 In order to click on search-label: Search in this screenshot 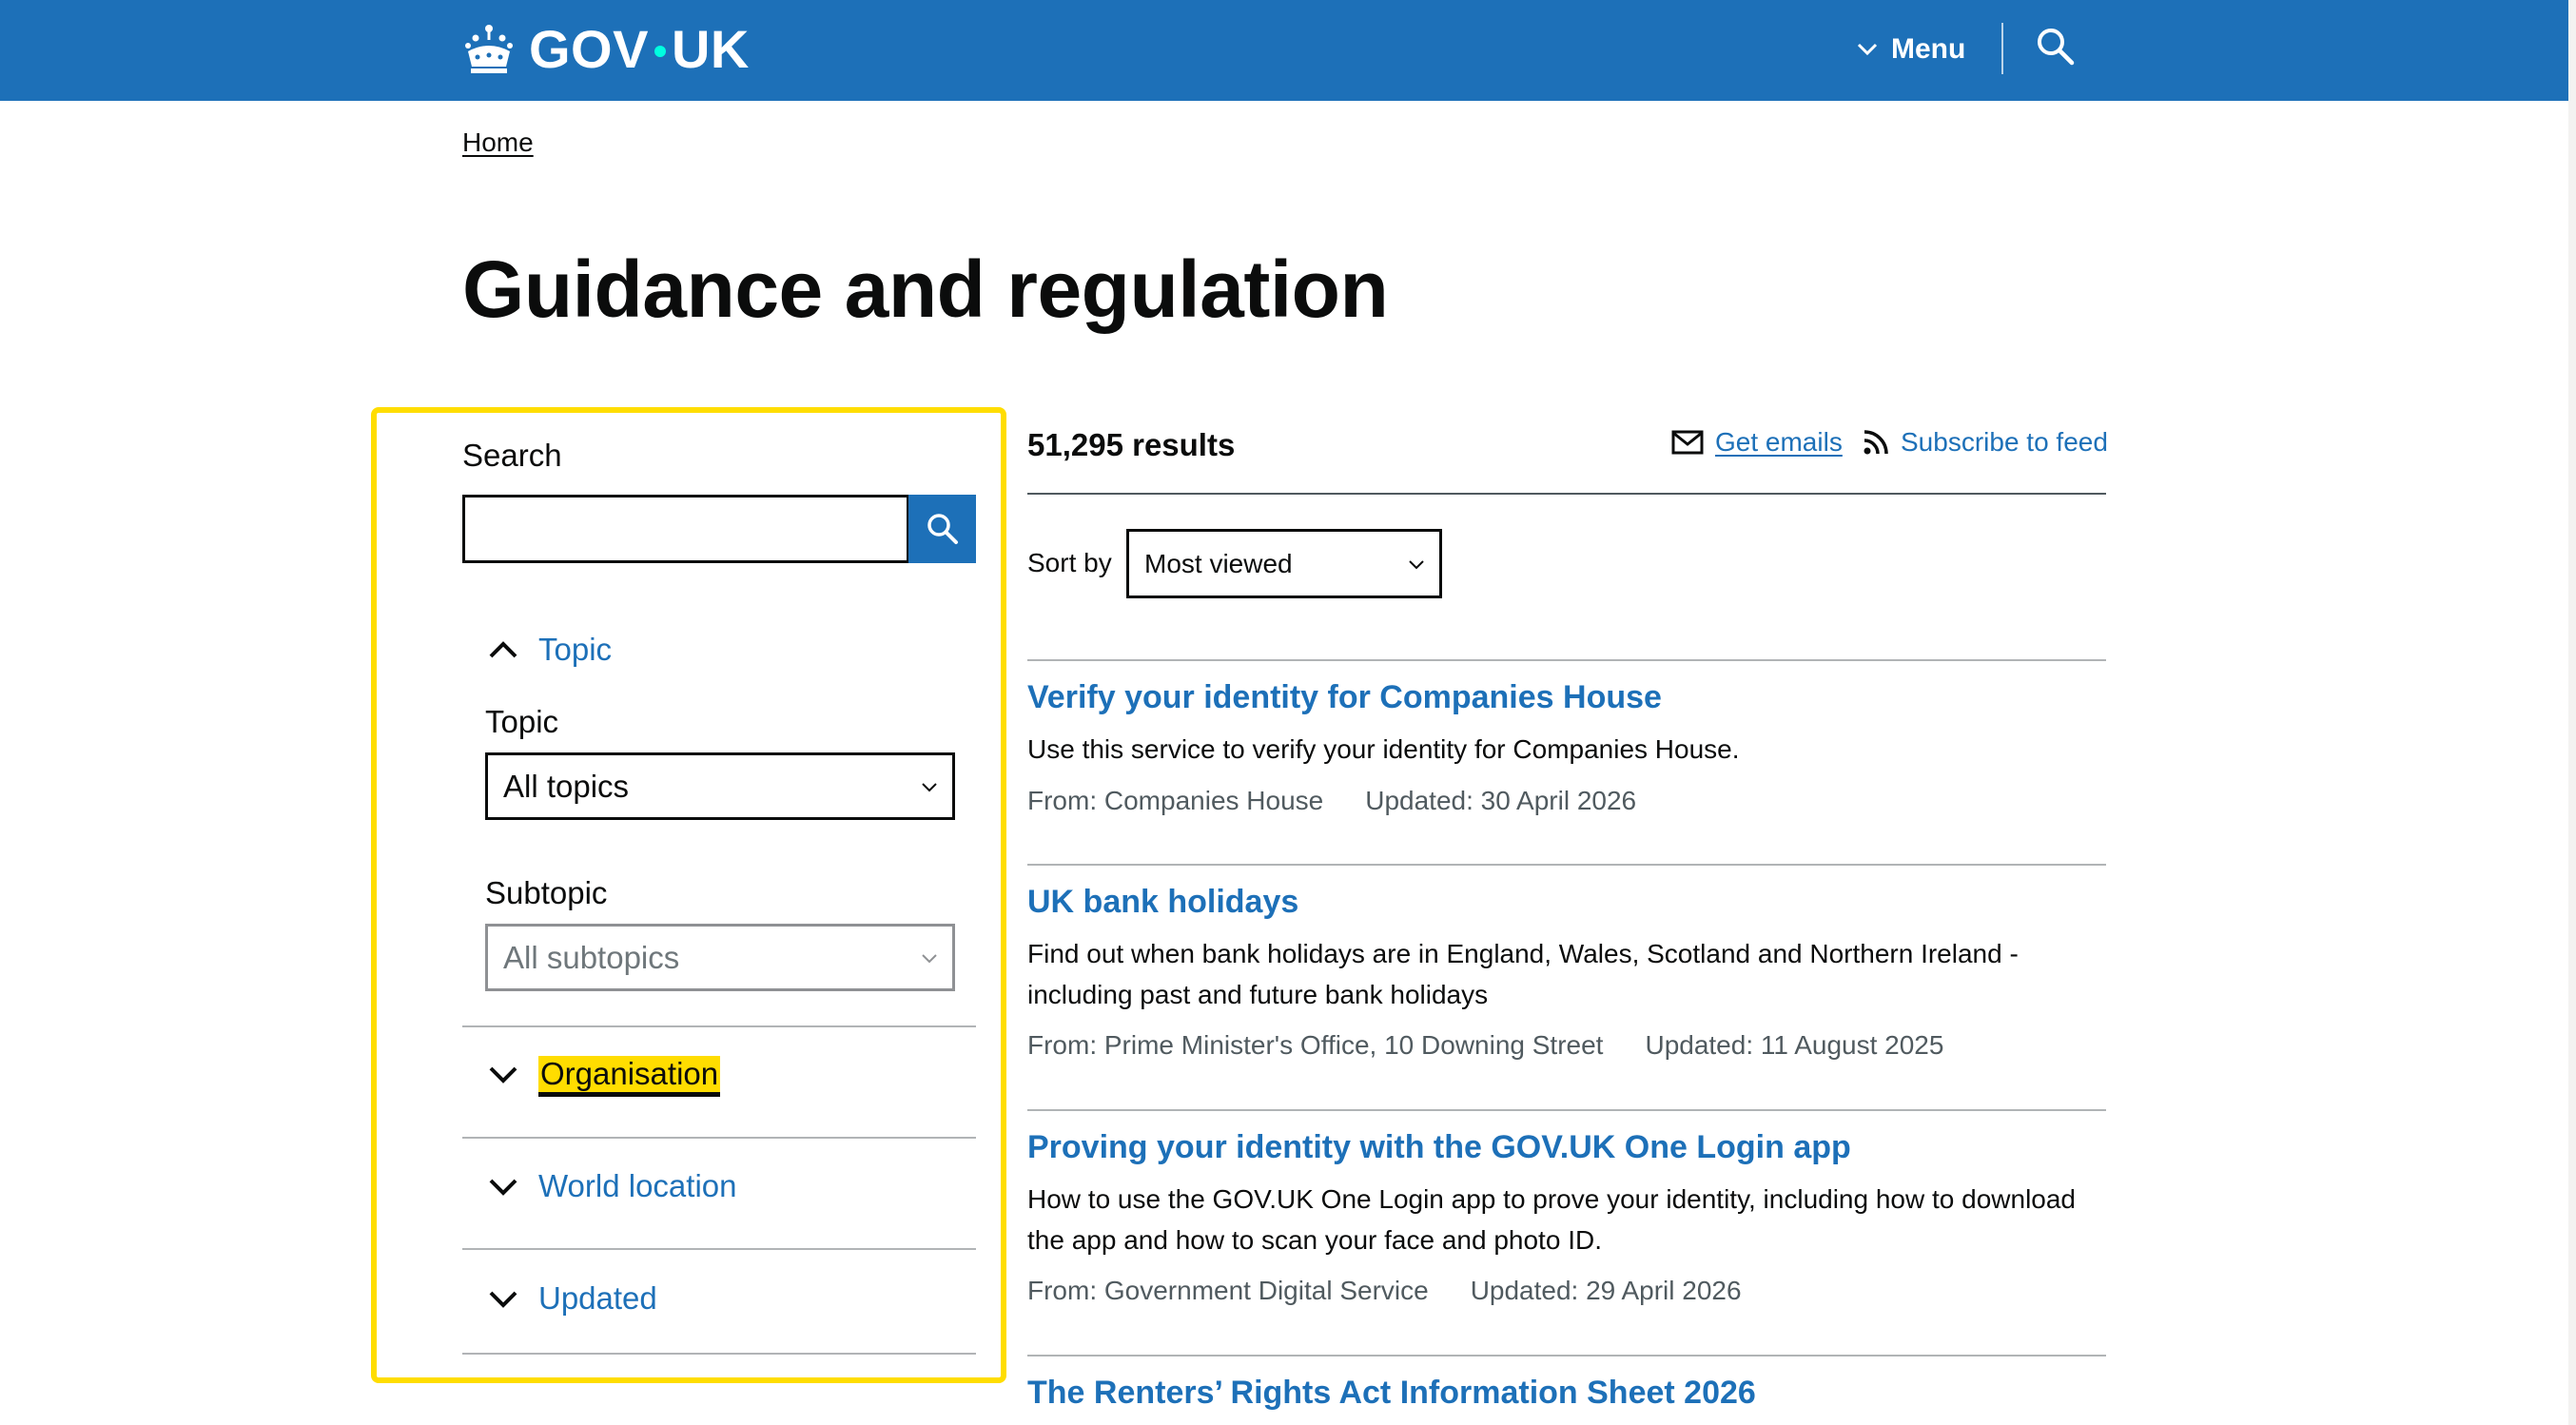, I will do `click(512, 455)`.